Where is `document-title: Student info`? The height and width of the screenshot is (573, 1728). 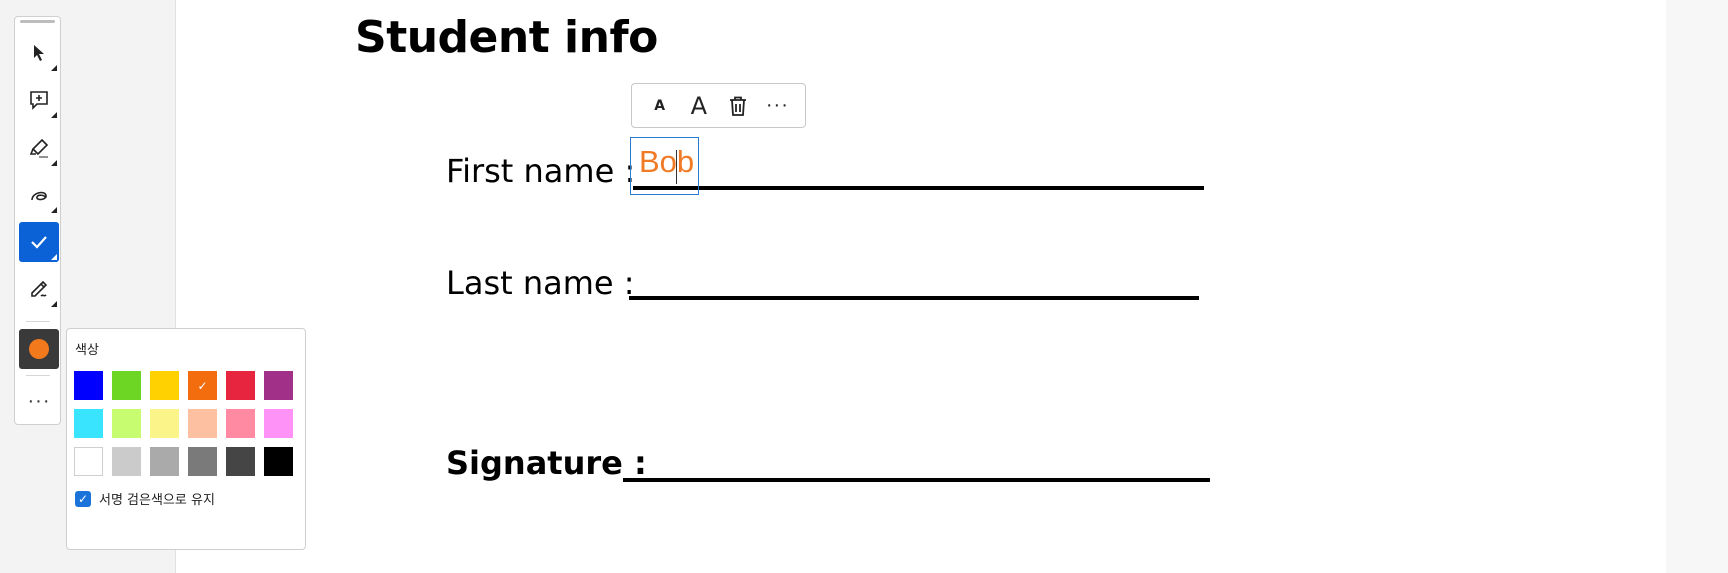
document-title: Student info is located at coordinates (506, 37).